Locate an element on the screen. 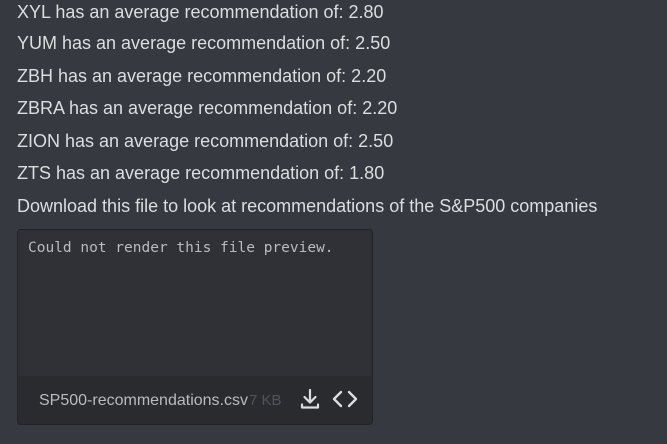  preview-error-text: Could not render this file preview. is located at coordinates (181, 248).